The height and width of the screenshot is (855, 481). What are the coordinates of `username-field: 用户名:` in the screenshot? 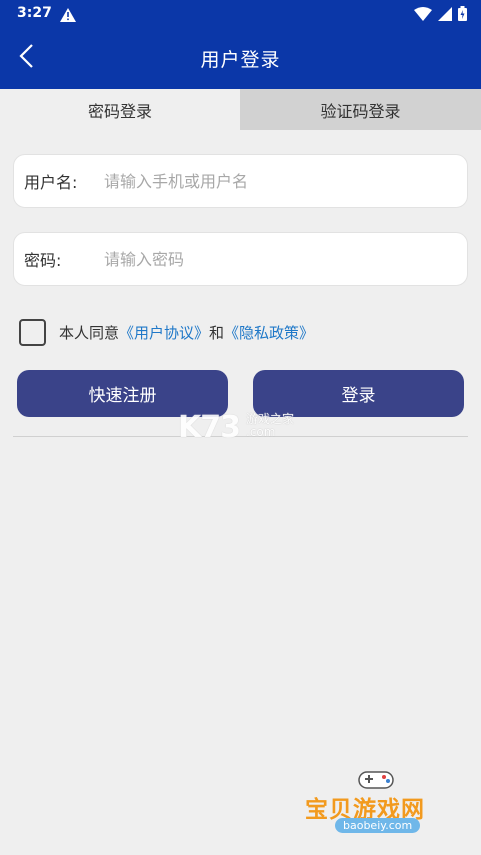 It's located at (240, 181).